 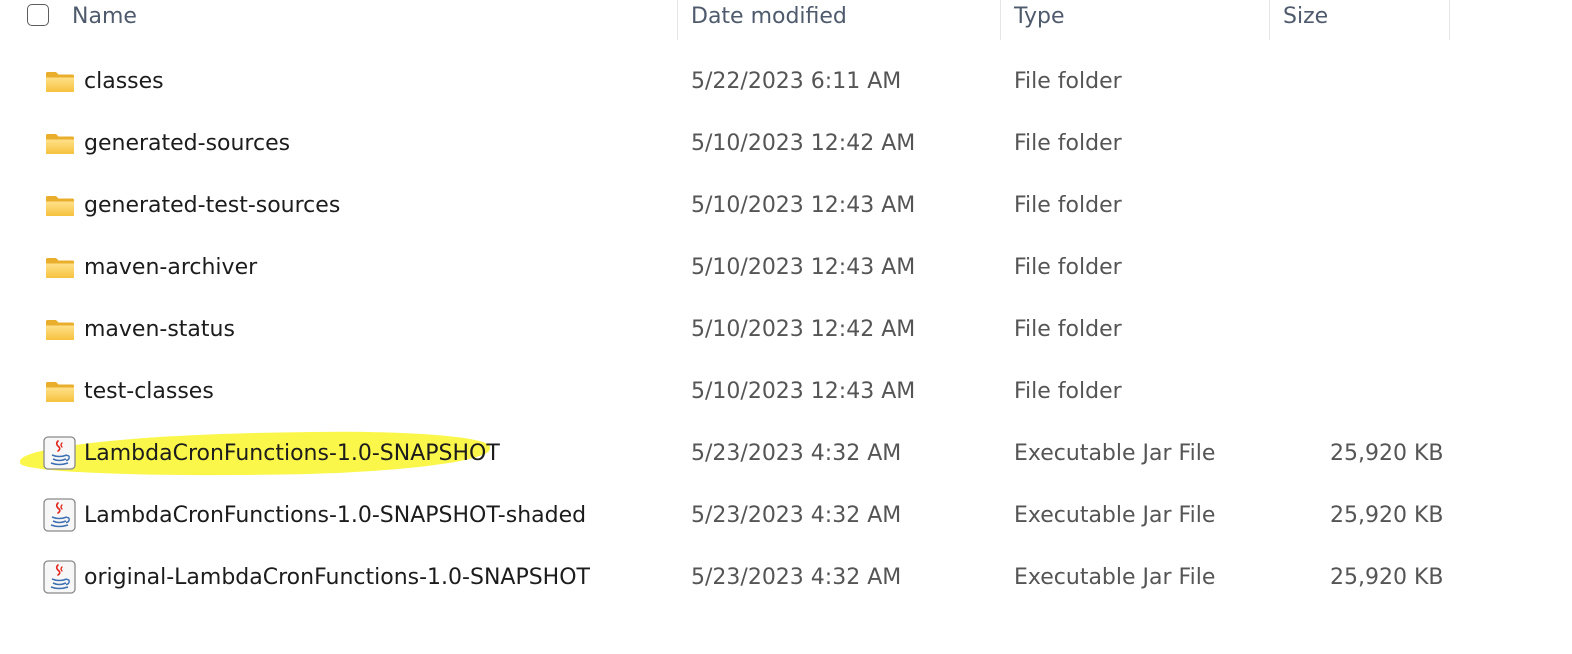 What do you see at coordinates (212, 205) in the screenshot?
I see `file-name: generated-test-sources` at bounding box center [212, 205].